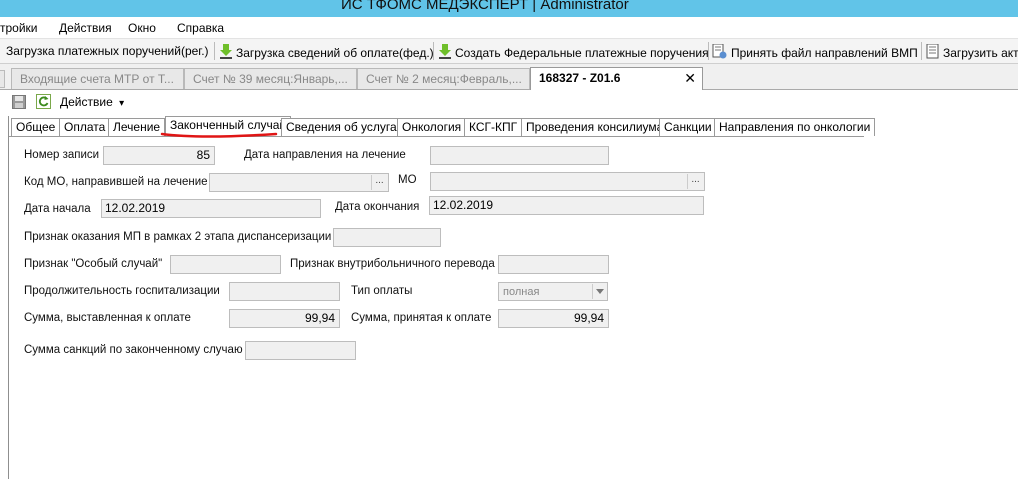 This screenshot has width=1018, height=479. Describe the element at coordinates (719, 52) in the screenshot. I see `document-gear-icon` at that location.